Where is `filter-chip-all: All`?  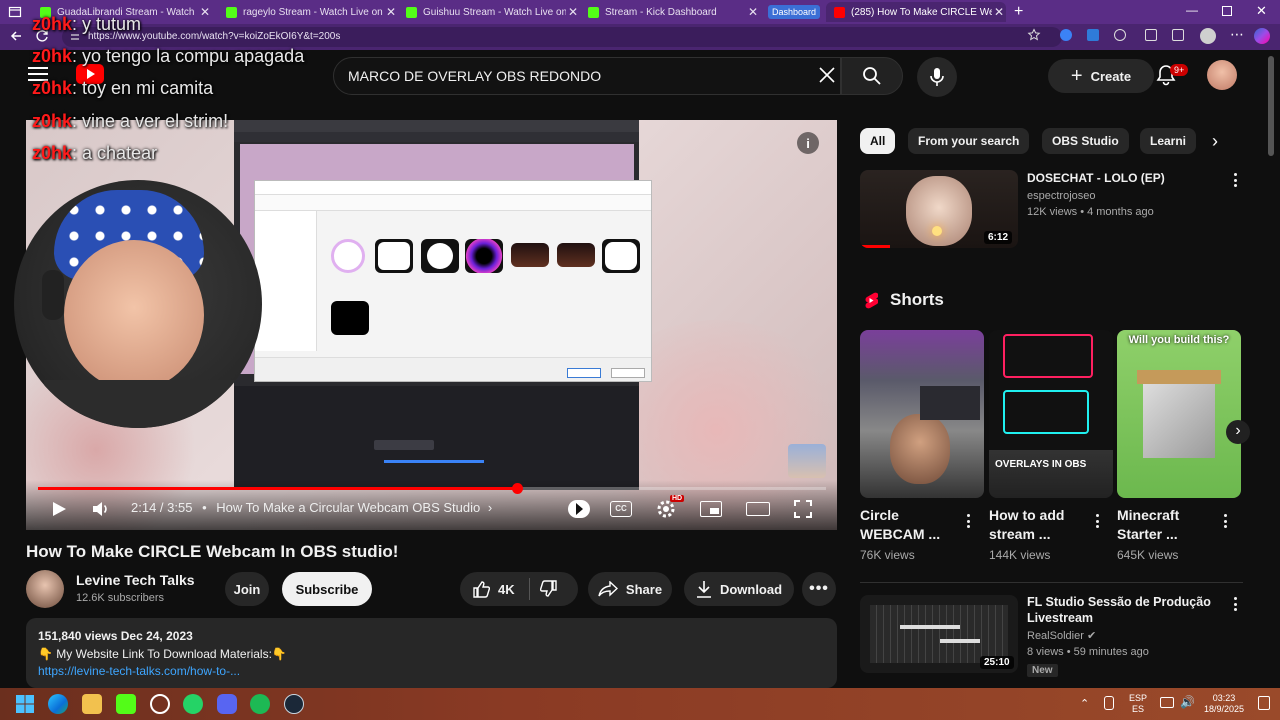
filter-chip-all: All is located at coordinates (878, 141).